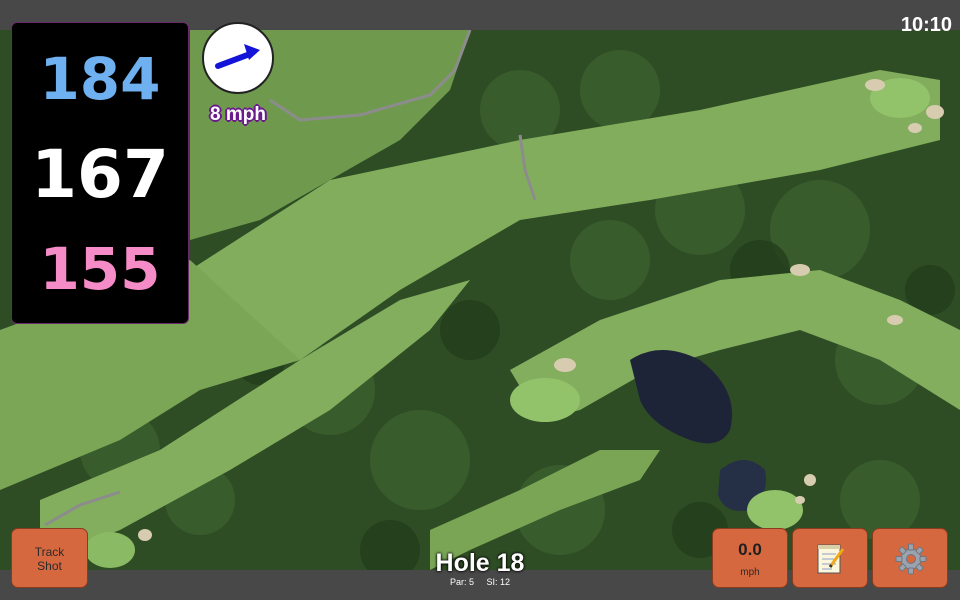  What do you see at coordinates (100, 269) in the screenshot?
I see `front-distance: 155` at bounding box center [100, 269].